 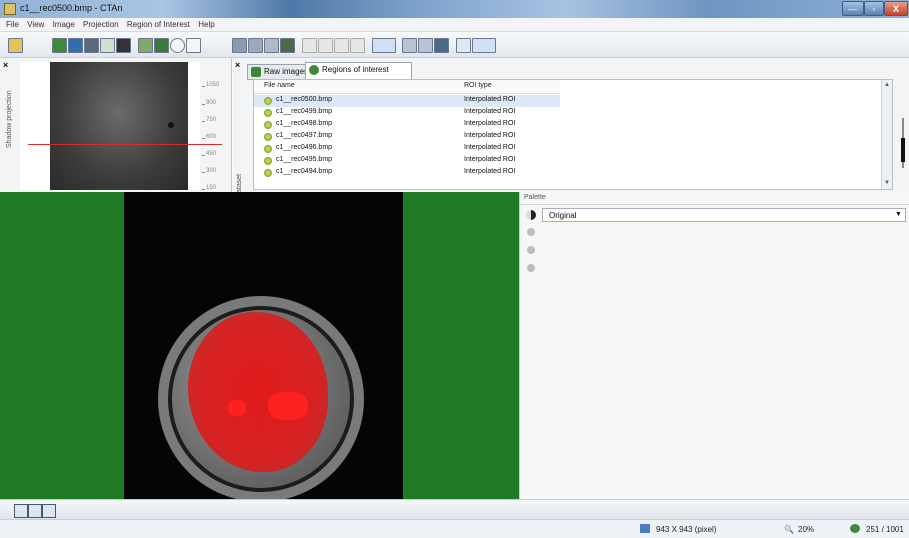 I want to click on custom-processing-icon, so click(x=123, y=45).